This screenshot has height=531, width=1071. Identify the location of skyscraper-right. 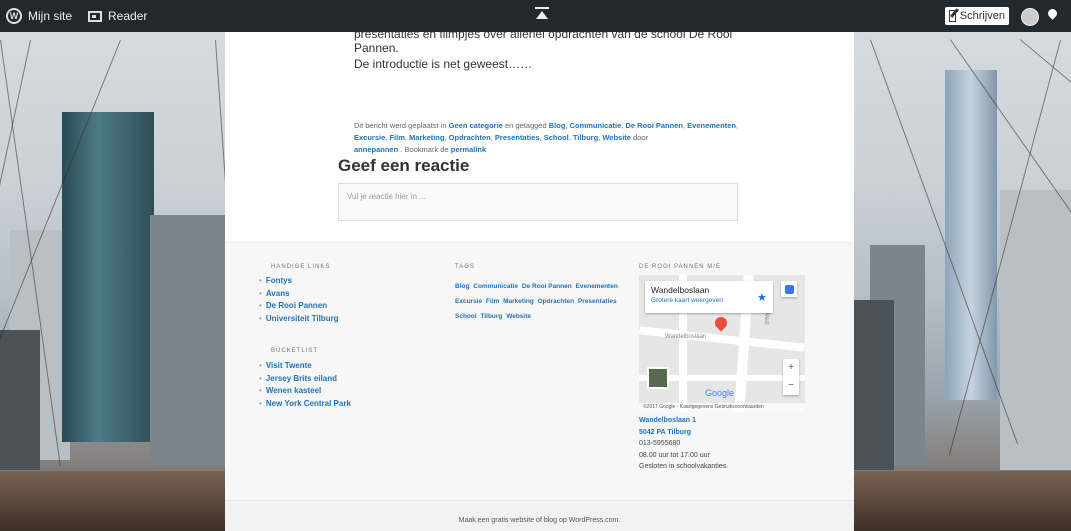
(971, 235).